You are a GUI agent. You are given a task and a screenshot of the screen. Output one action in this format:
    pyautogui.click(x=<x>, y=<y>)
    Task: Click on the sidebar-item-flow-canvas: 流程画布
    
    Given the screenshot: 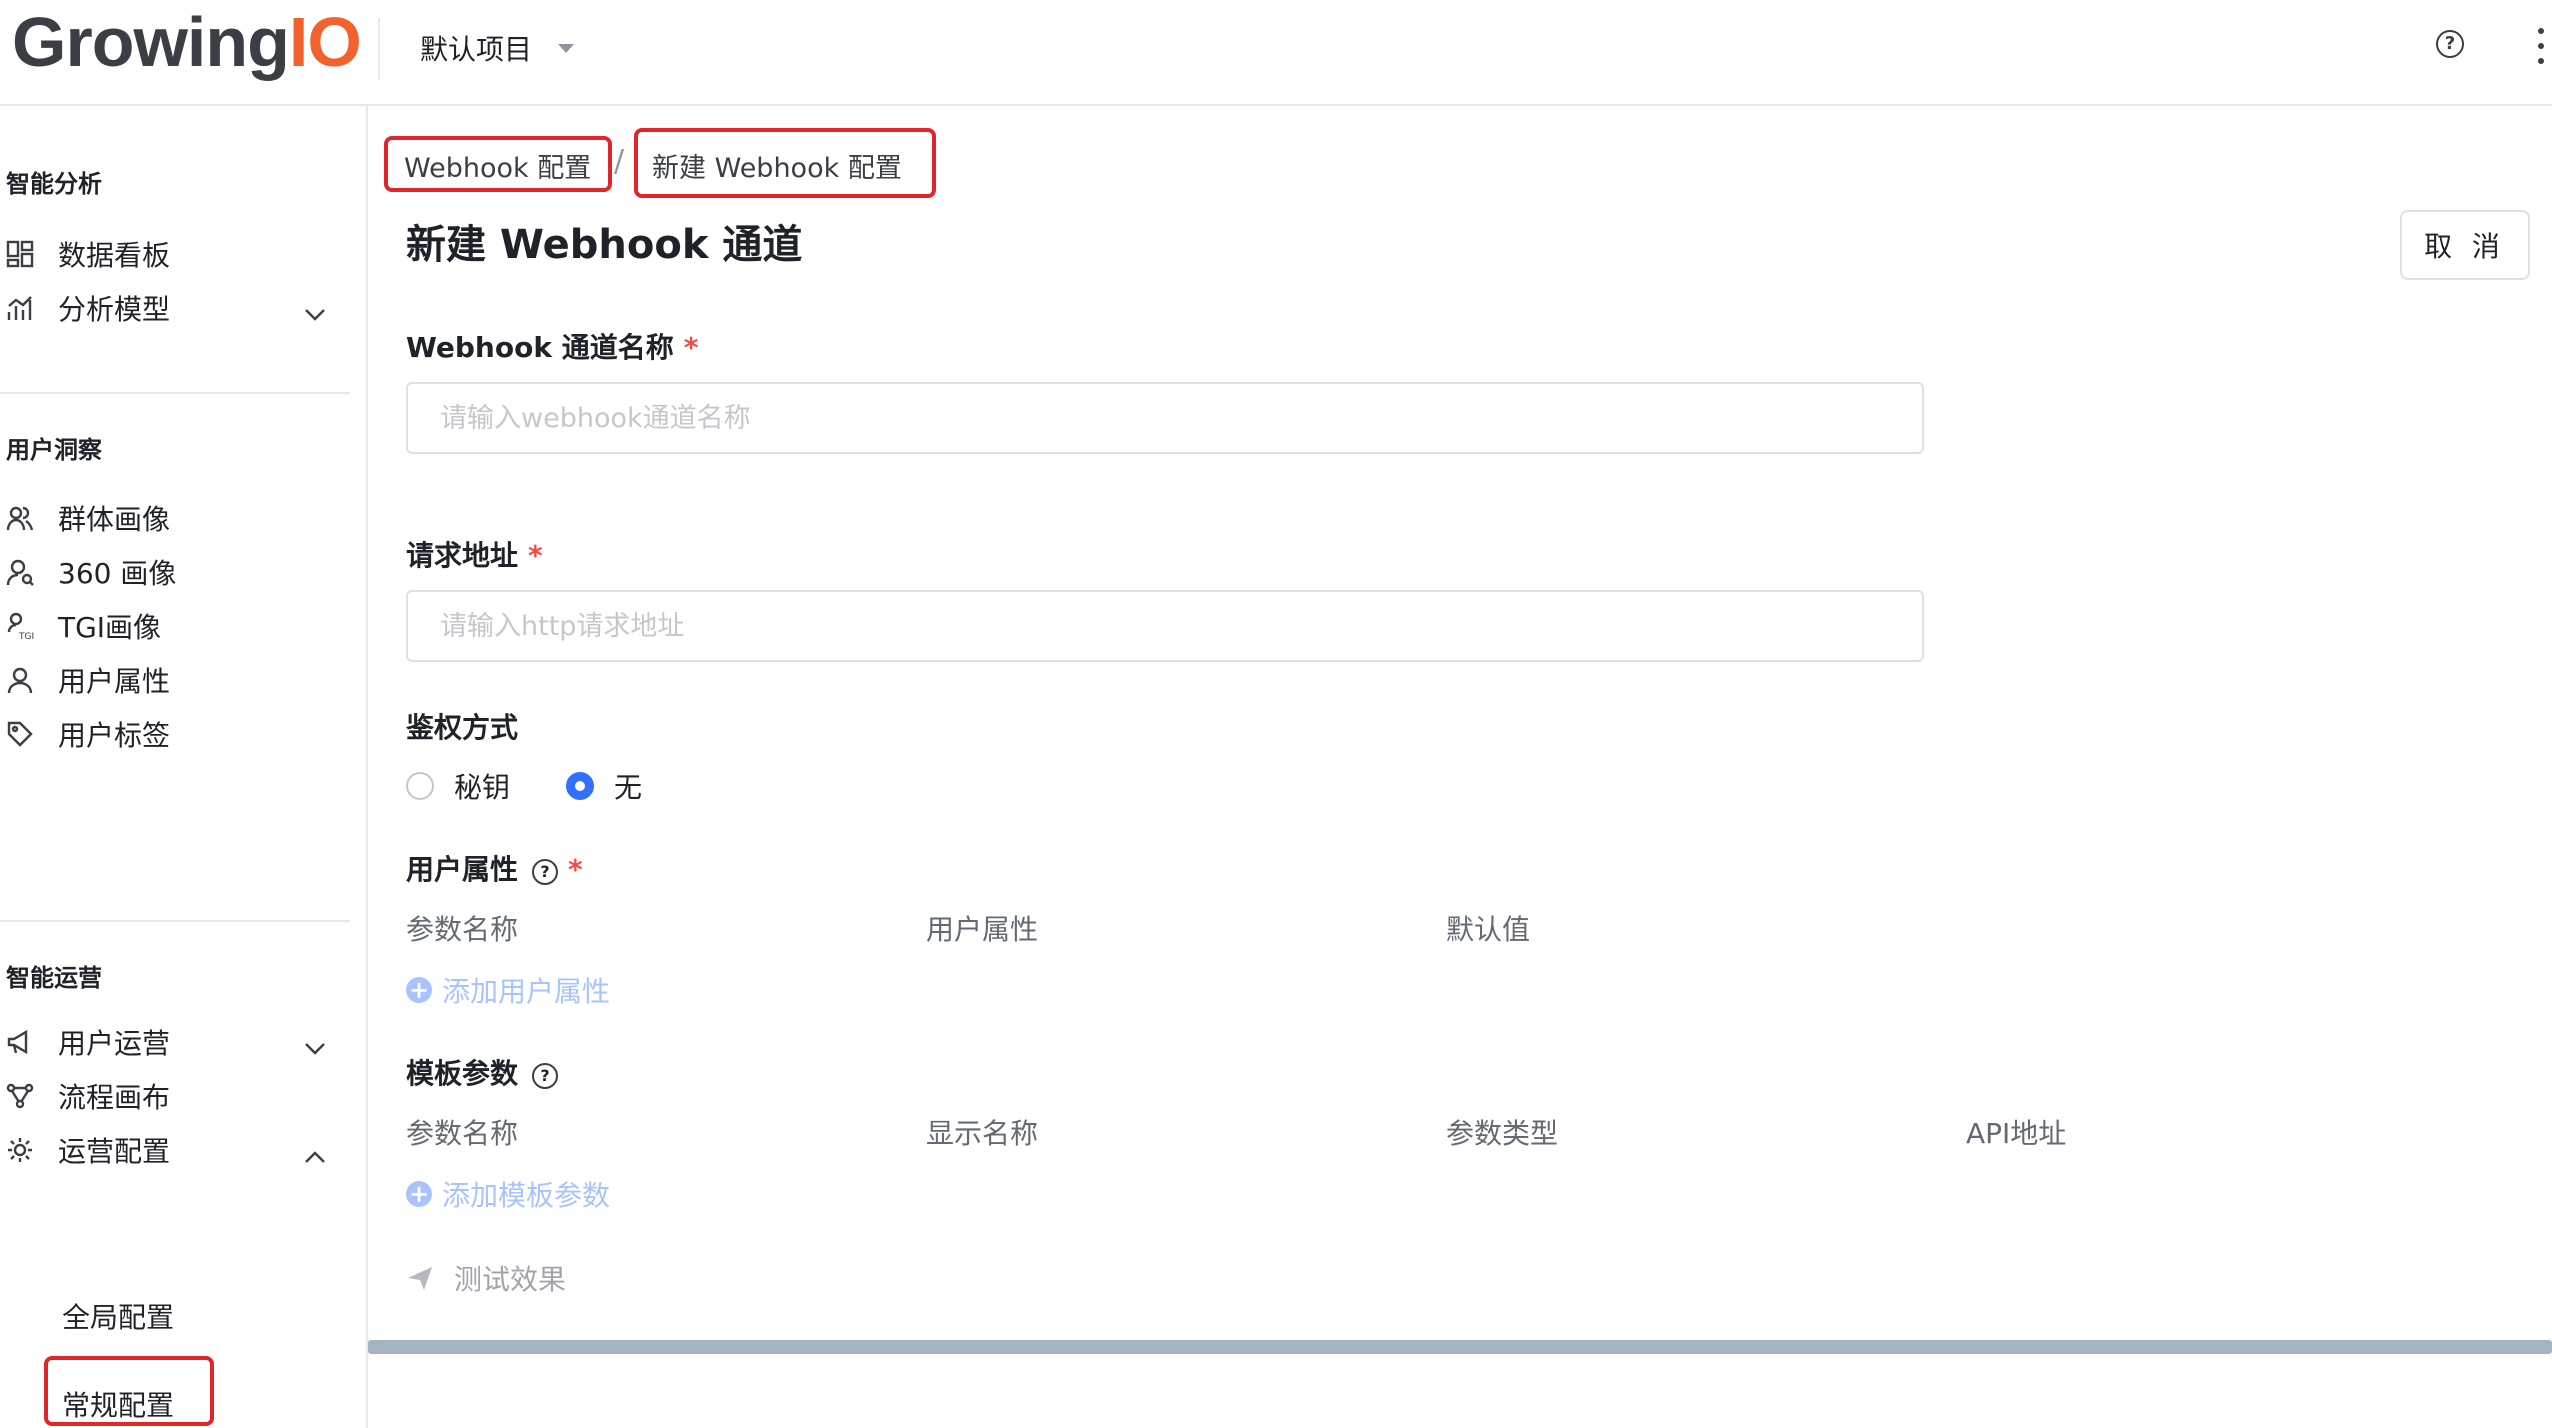 What is the action you would take?
    pyautogui.click(x=175, y=1096)
    